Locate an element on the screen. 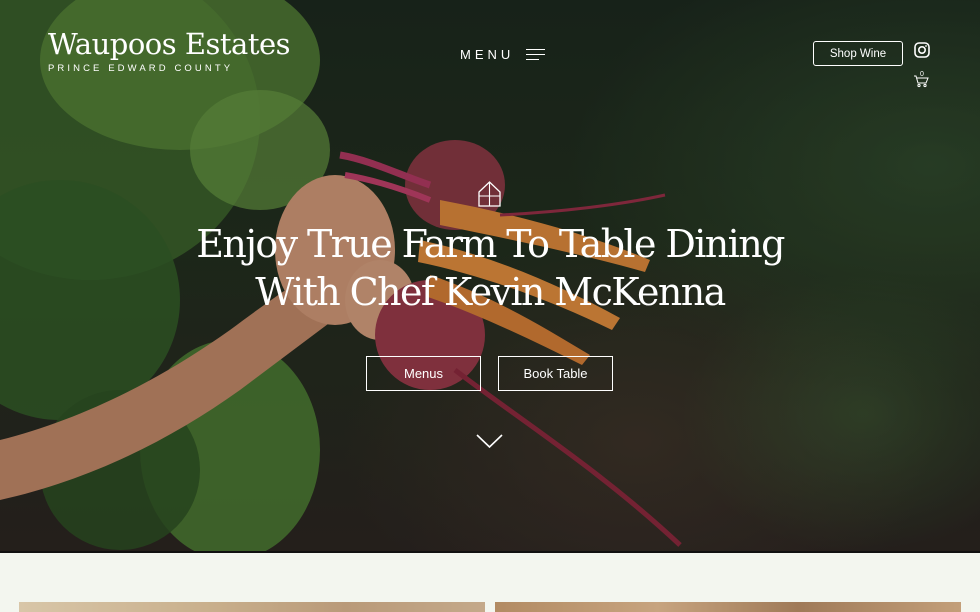 This screenshot has height=612, width=980. hero-headline-line1: Enjoy True Farm To Table Dining is located at coordinates (490, 244).